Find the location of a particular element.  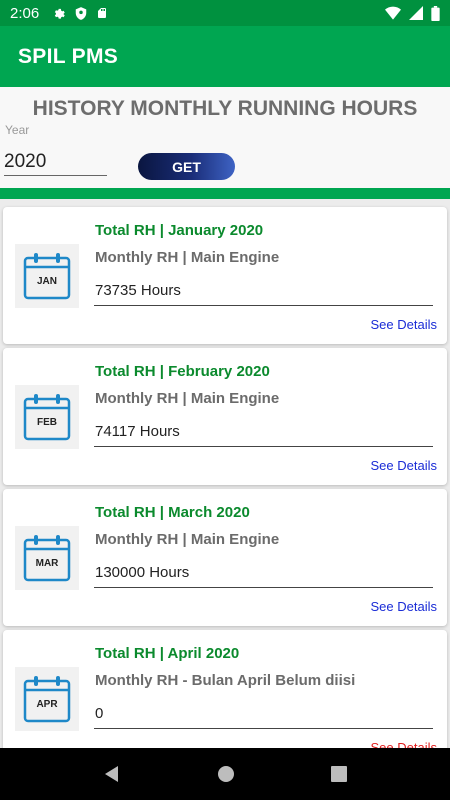

back-icon is located at coordinates (112, 774).